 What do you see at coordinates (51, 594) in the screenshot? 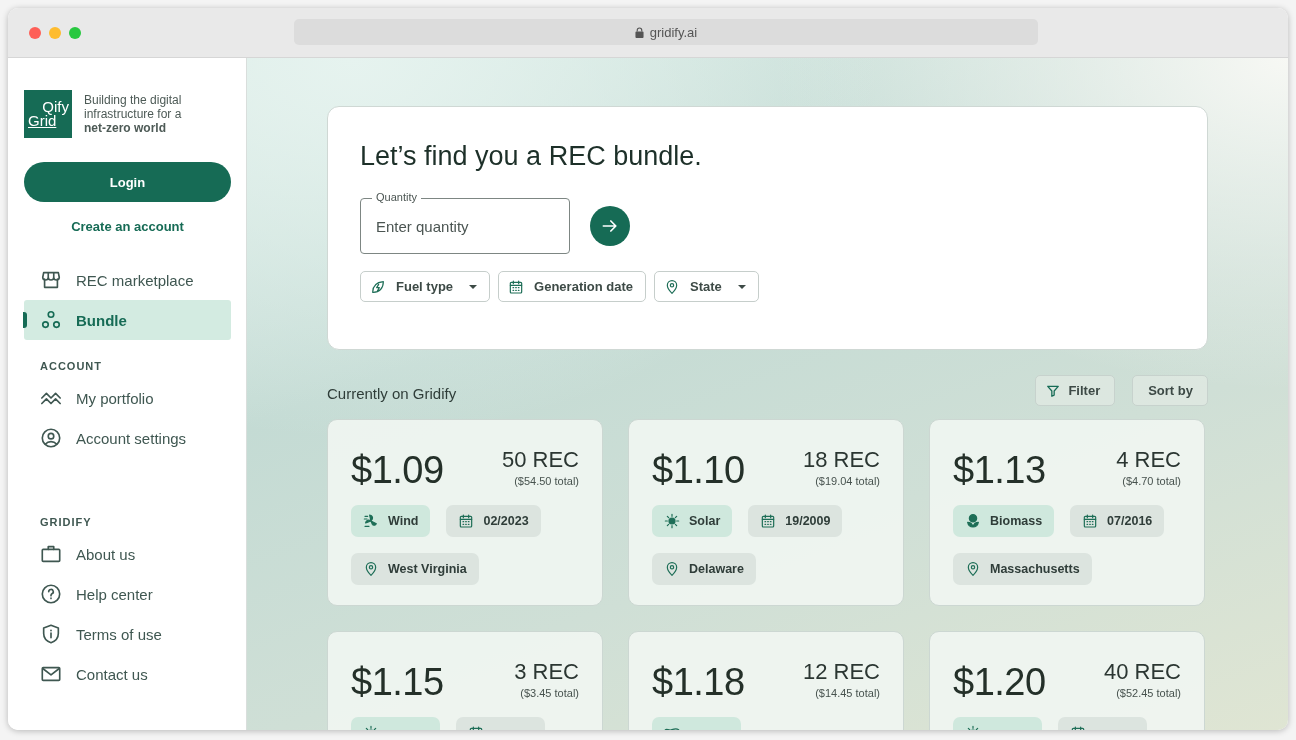
I see `help-icon` at bounding box center [51, 594].